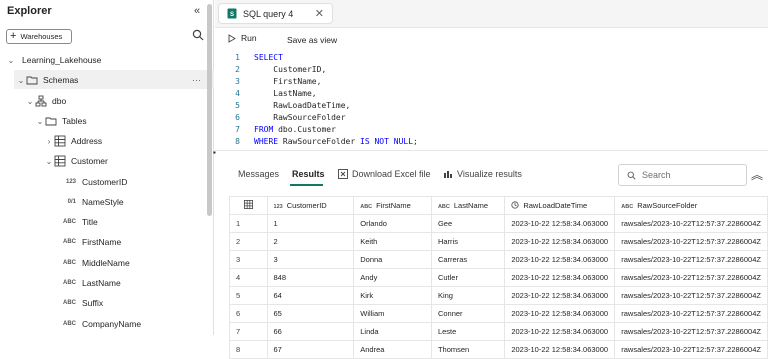  What do you see at coordinates (248, 295) in the screenshot?
I see `row-number-cell: 5` at bounding box center [248, 295].